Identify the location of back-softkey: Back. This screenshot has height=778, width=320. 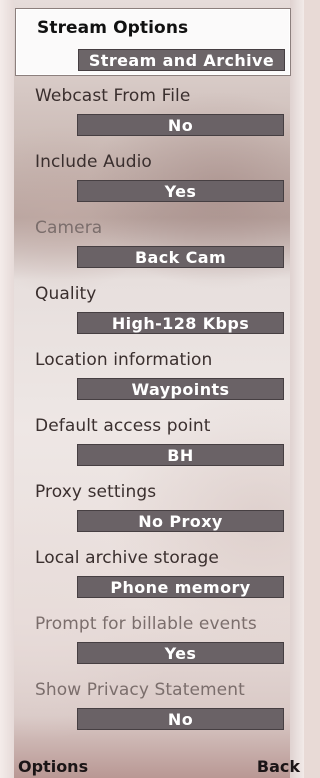
(278, 767).